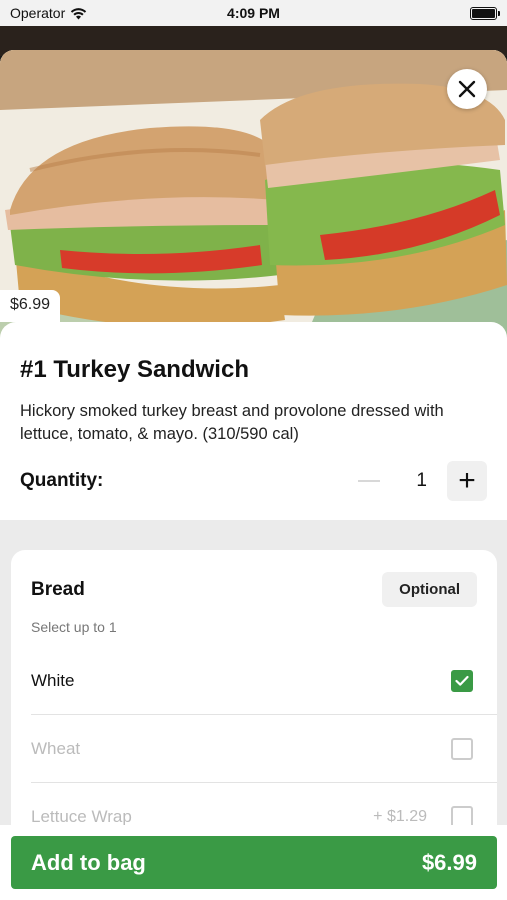 The height and width of the screenshot is (900, 507). I want to click on option-price: + $1.29, so click(400, 816).